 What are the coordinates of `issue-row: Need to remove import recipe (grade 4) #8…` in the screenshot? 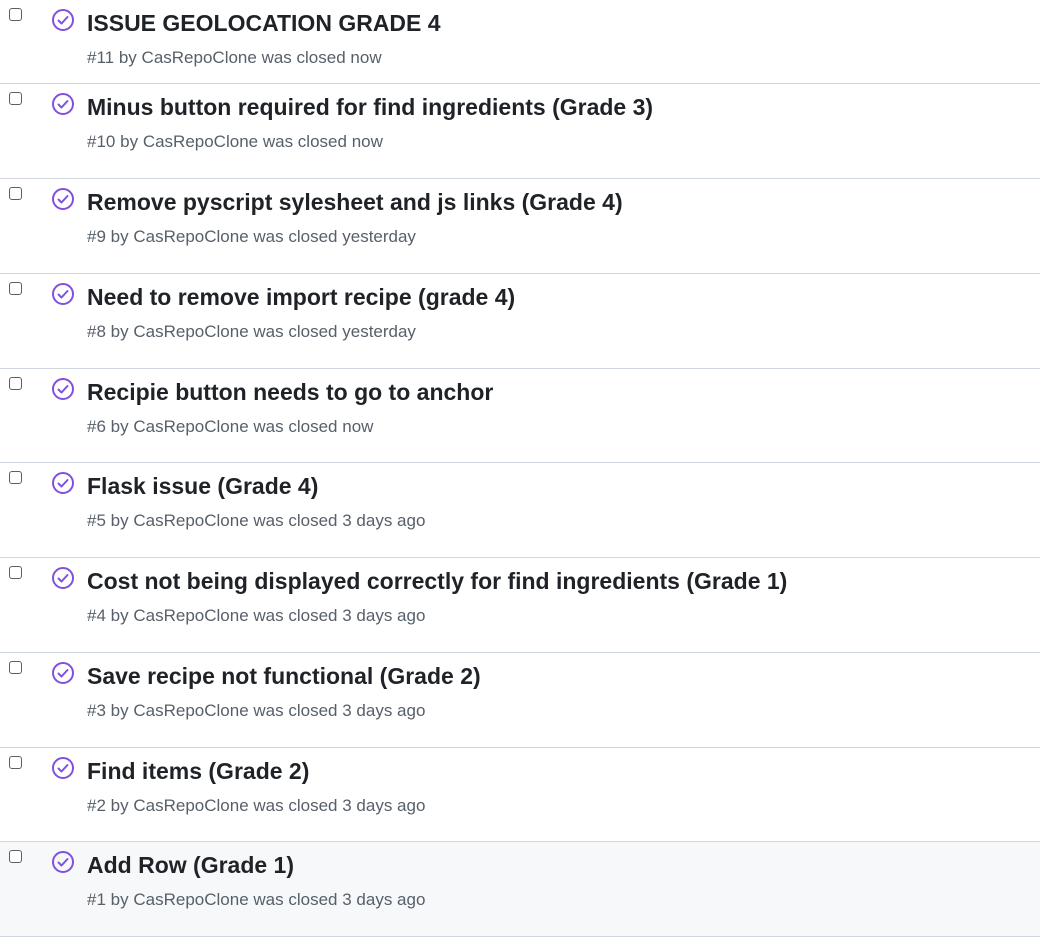 It's located at (520, 321).